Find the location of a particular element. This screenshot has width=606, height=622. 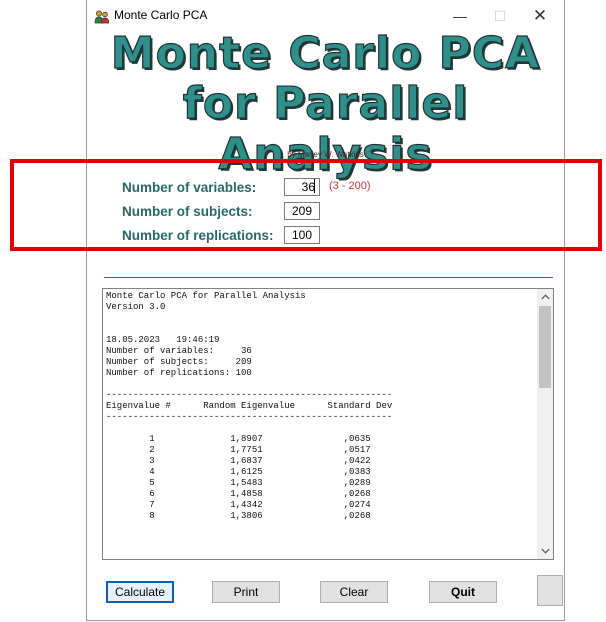

quit-button: Quit is located at coordinates (463, 592).